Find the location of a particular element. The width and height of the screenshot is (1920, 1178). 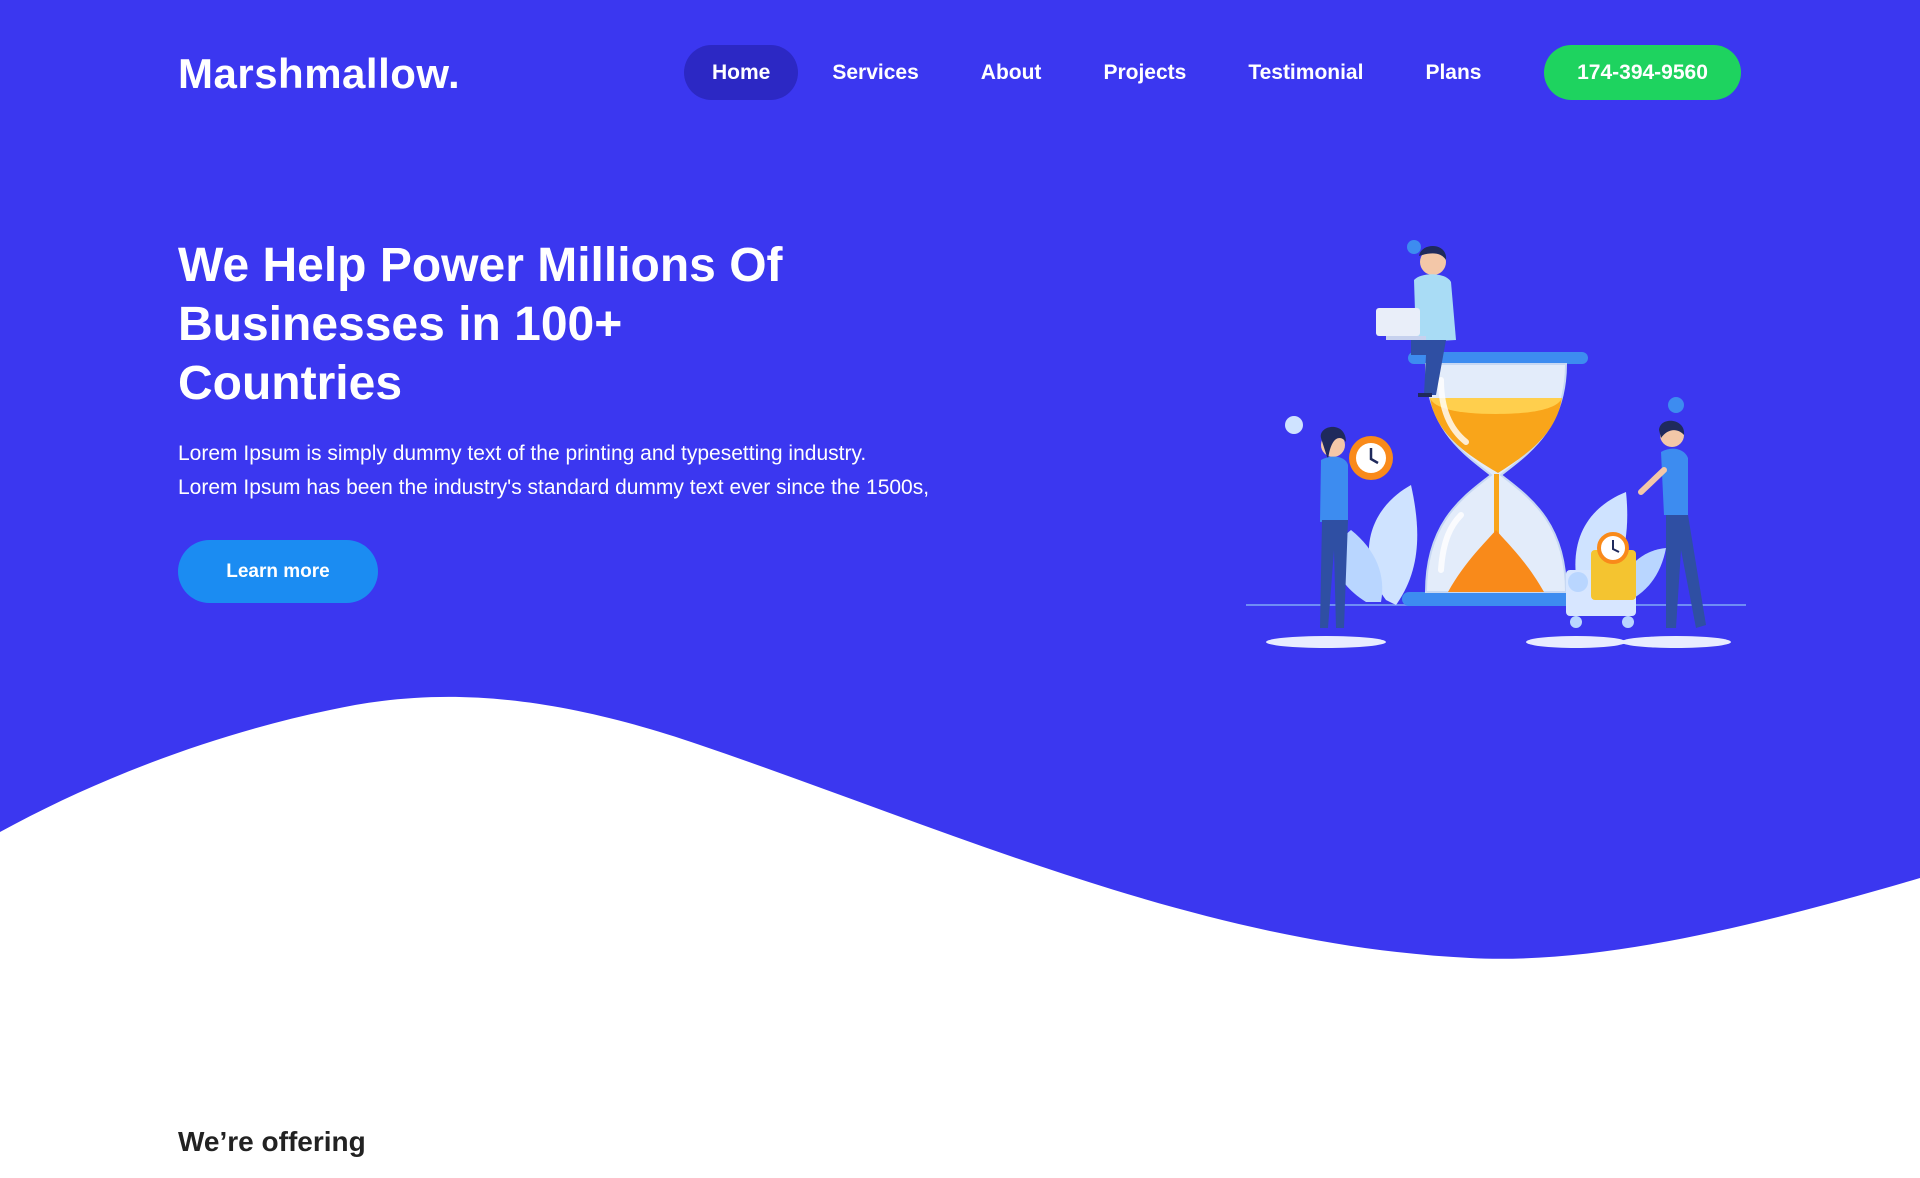

phone-button: 174-394-9560 is located at coordinates (1642, 72).